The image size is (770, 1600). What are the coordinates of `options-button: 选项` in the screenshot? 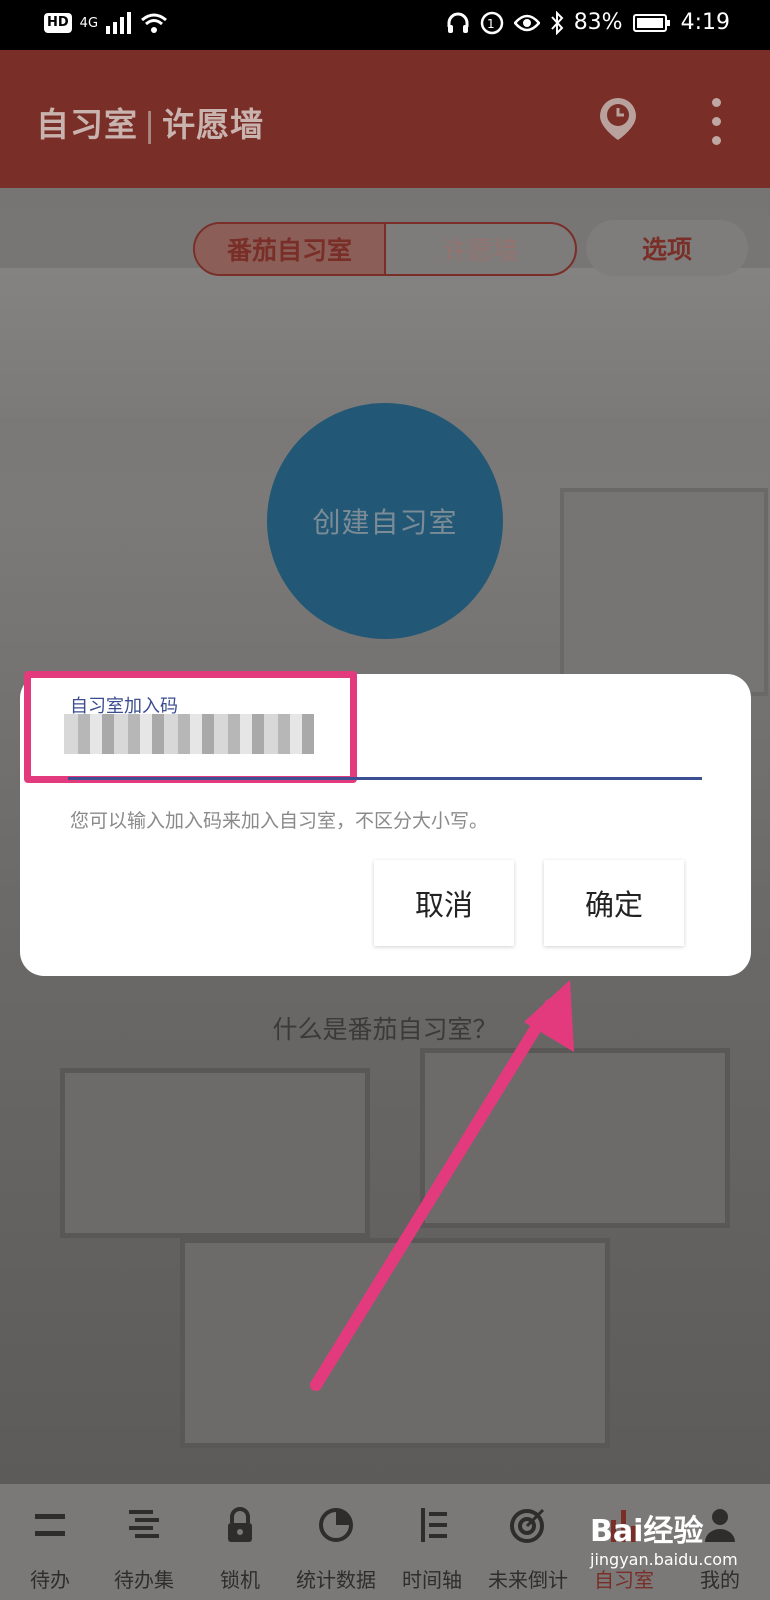 It's located at (667, 248).